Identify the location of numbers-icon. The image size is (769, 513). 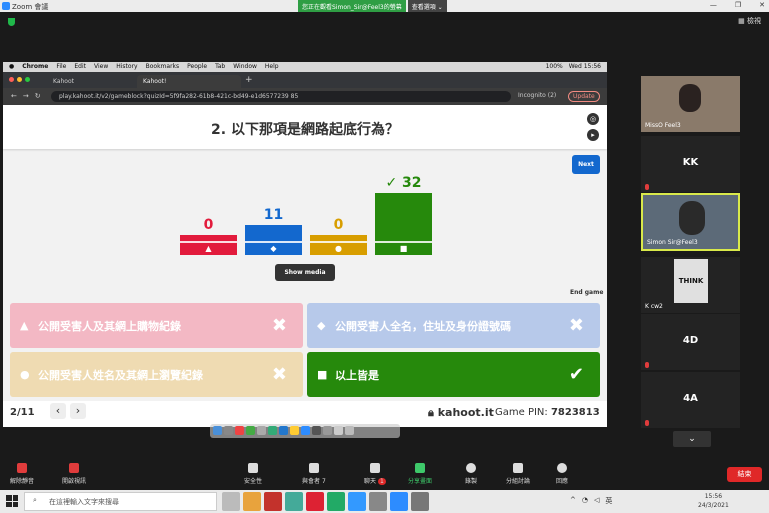
(272, 430).